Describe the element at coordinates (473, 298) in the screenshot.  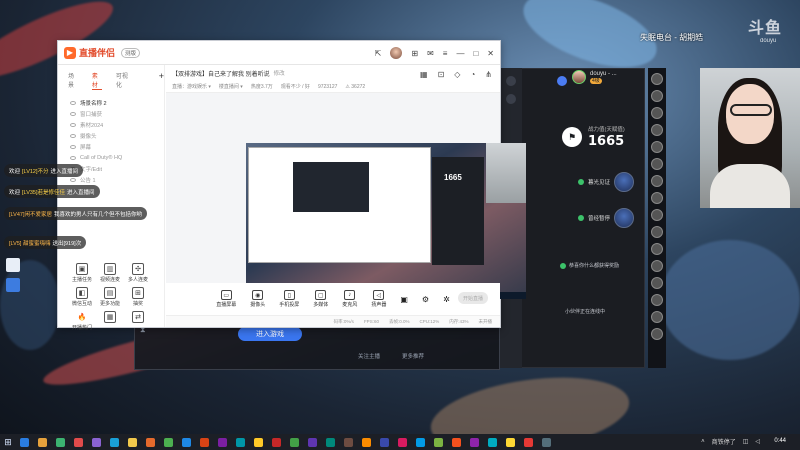
I see `start-stream-button: 开始直播` at that location.